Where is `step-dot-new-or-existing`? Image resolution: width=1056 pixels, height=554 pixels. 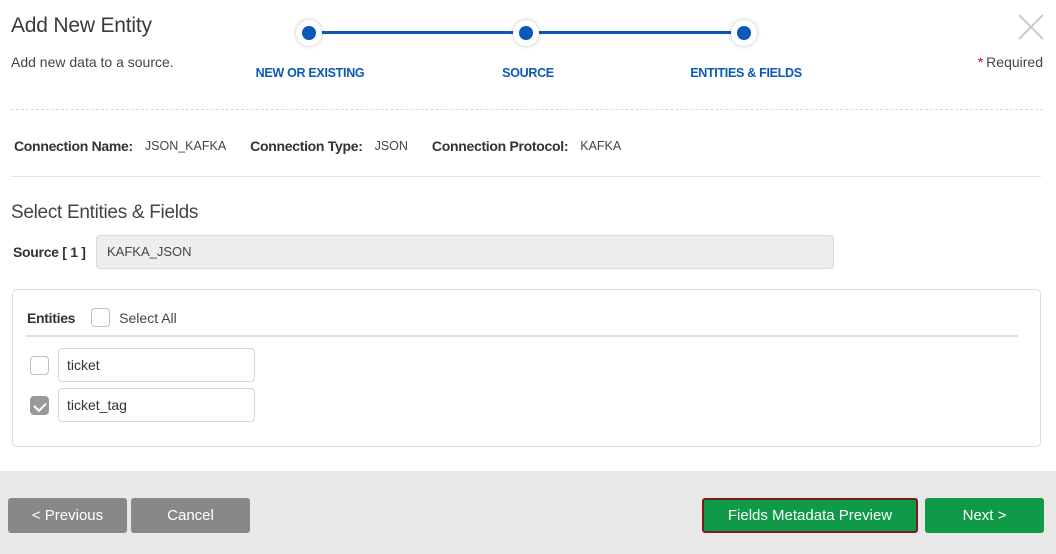 step-dot-new-or-existing is located at coordinates (309, 33).